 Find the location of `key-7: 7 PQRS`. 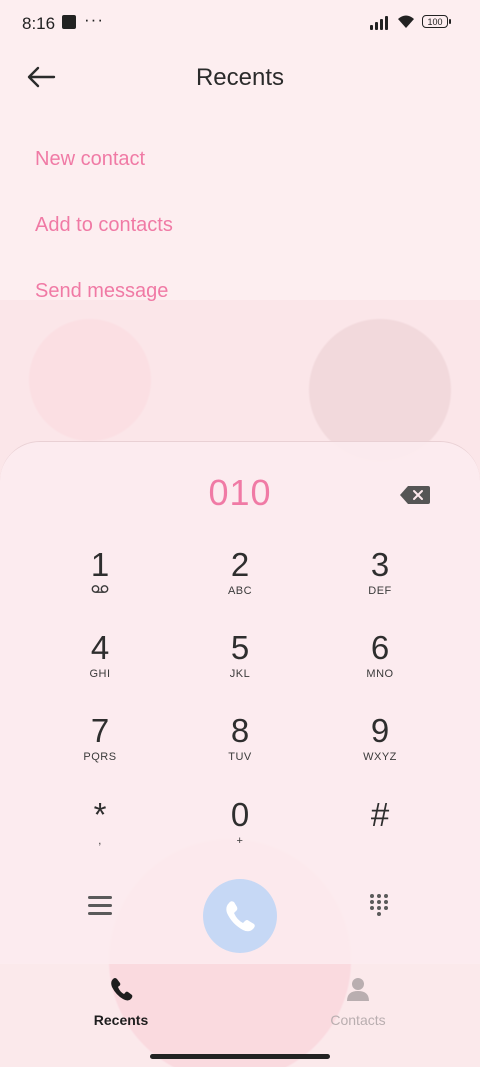

key-7: 7 PQRS is located at coordinates (100, 747).